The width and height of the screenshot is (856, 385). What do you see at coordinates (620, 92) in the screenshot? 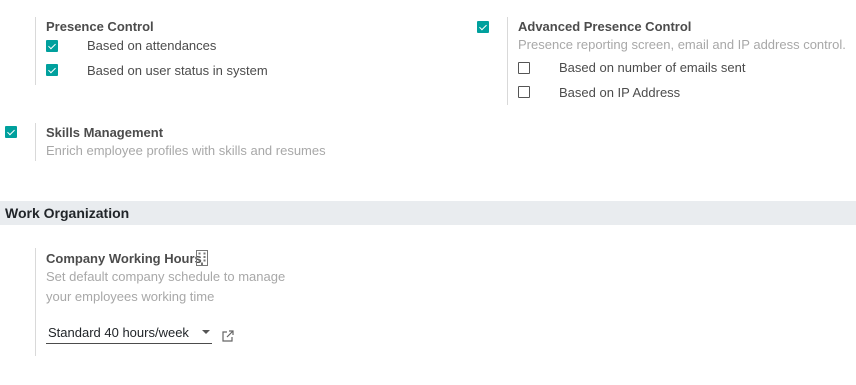
I see `ip-address-label: Based on IP Address` at bounding box center [620, 92].